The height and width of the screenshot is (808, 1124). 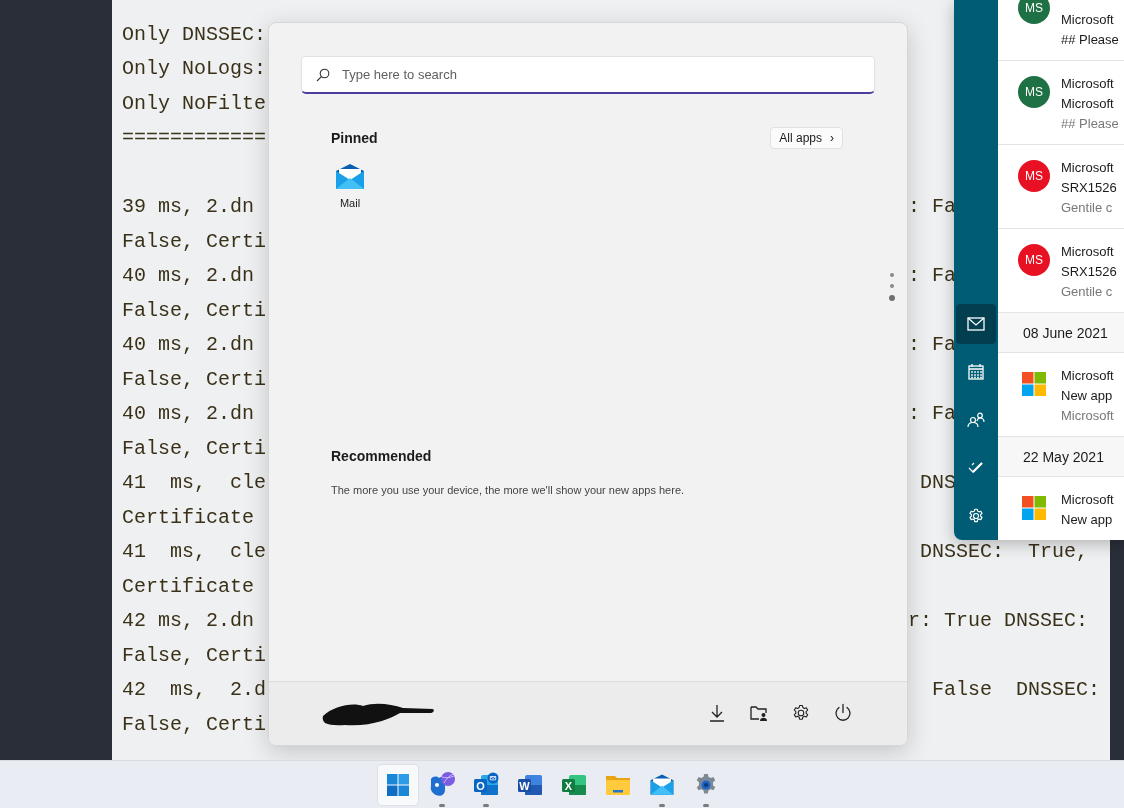 What do you see at coordinates (194, 103) in the screenshot?
I see `terminal-line: Only NoFilte` at bounding box center [194, 103].